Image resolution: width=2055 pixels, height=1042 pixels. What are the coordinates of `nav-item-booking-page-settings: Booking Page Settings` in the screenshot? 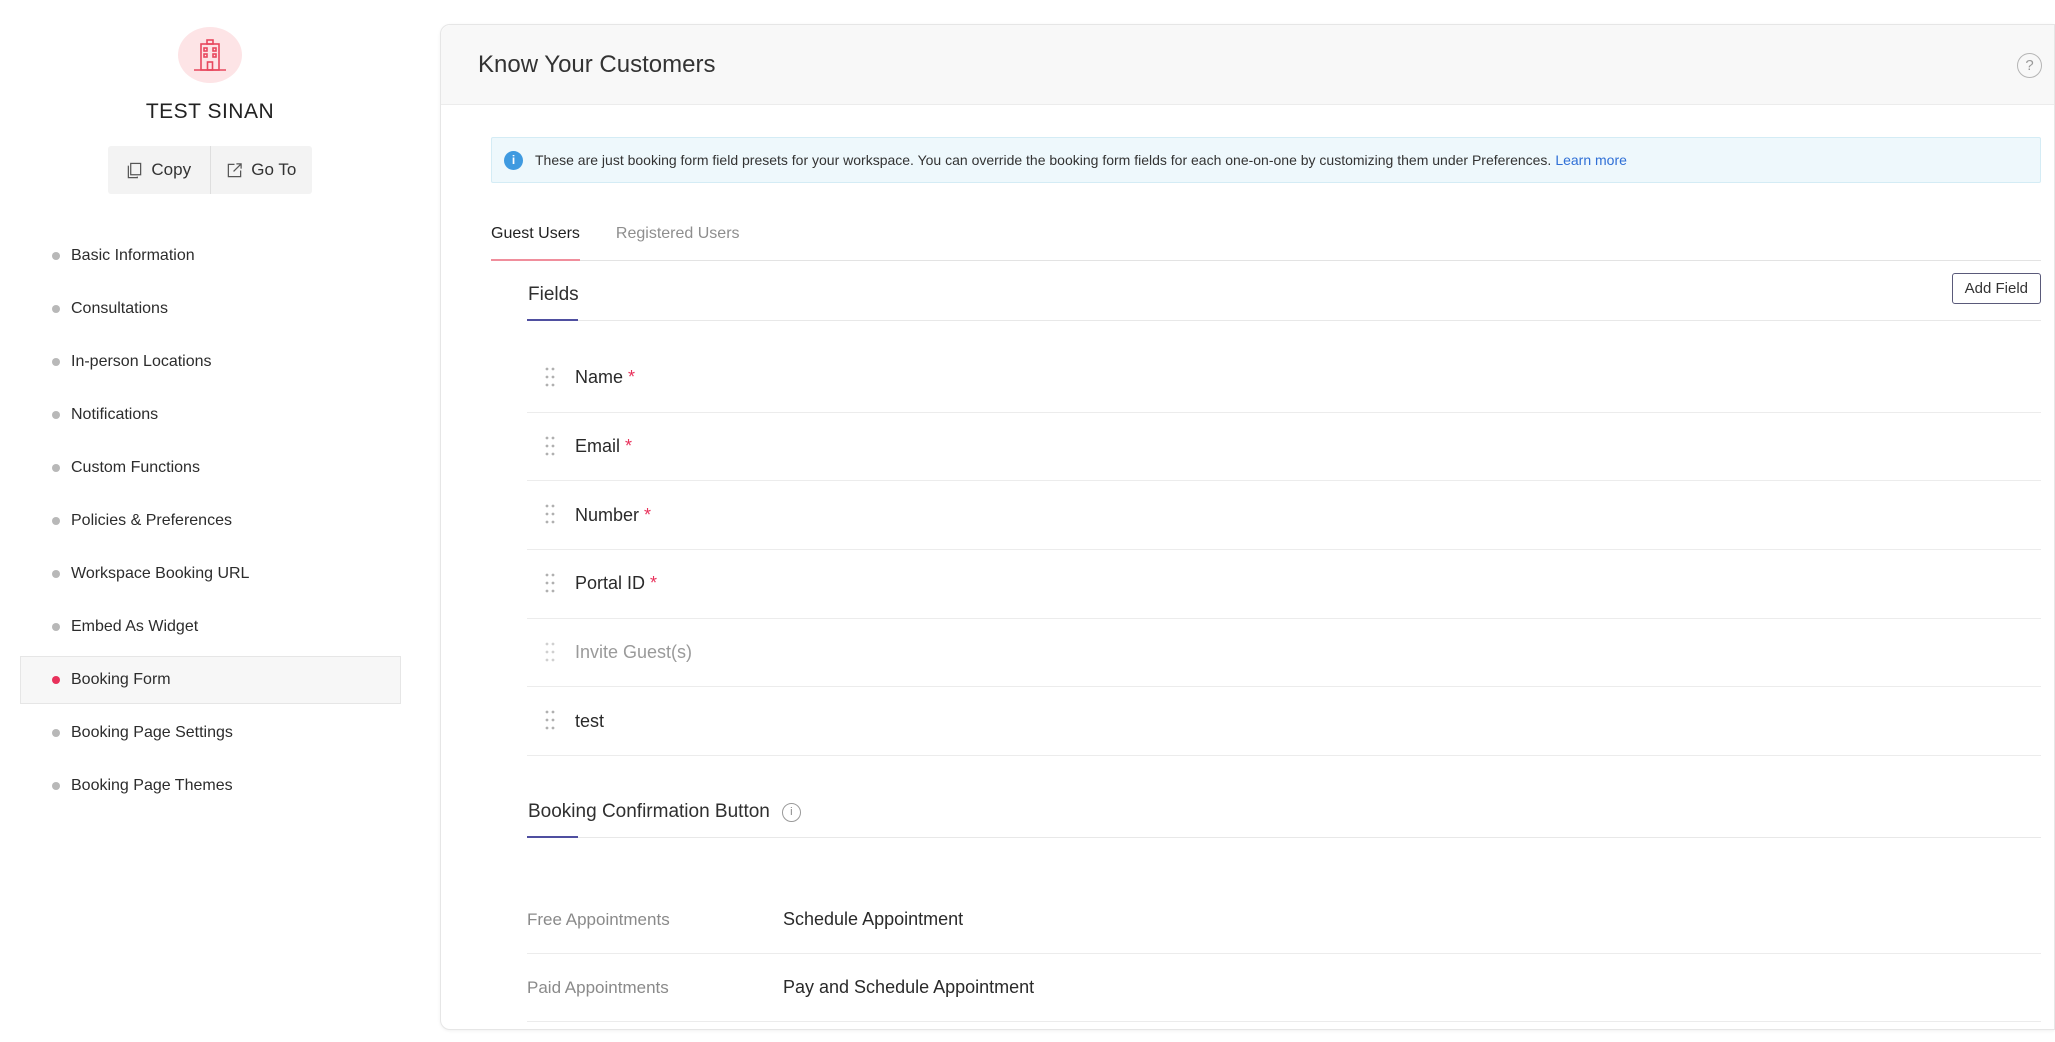 It's located at (210, 733).